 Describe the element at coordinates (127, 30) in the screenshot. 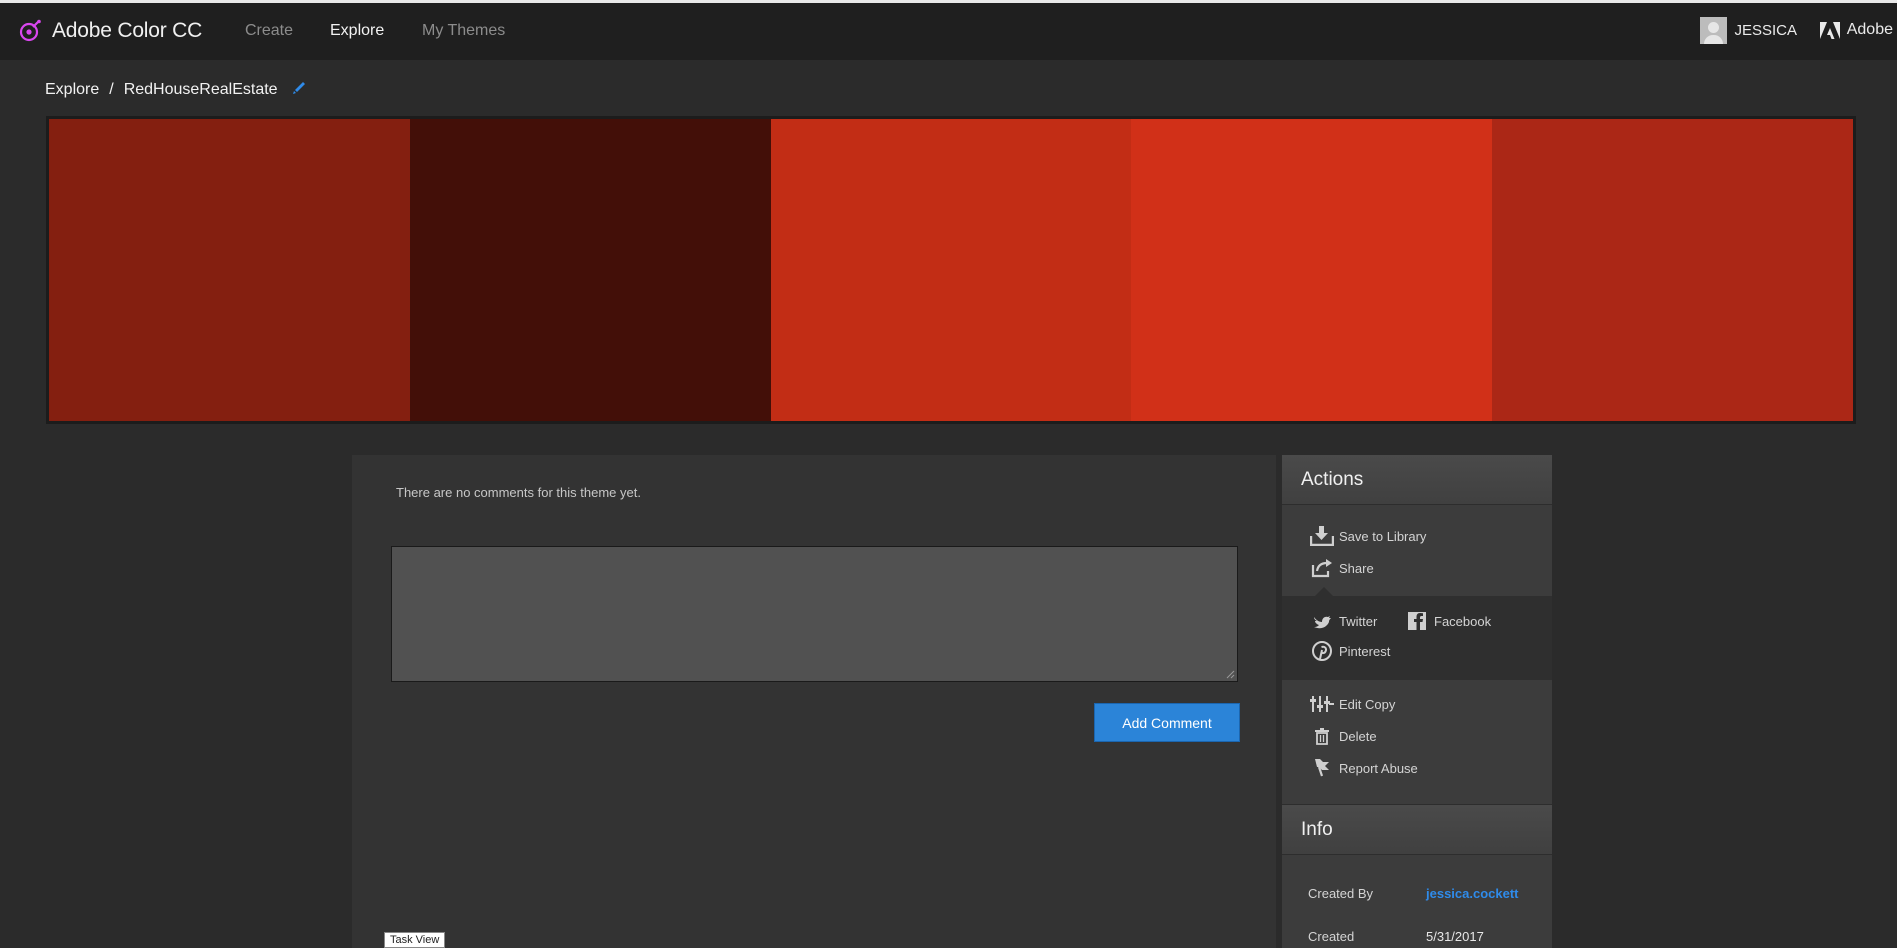

I see `app-name: Adobe Color CC` at that location.